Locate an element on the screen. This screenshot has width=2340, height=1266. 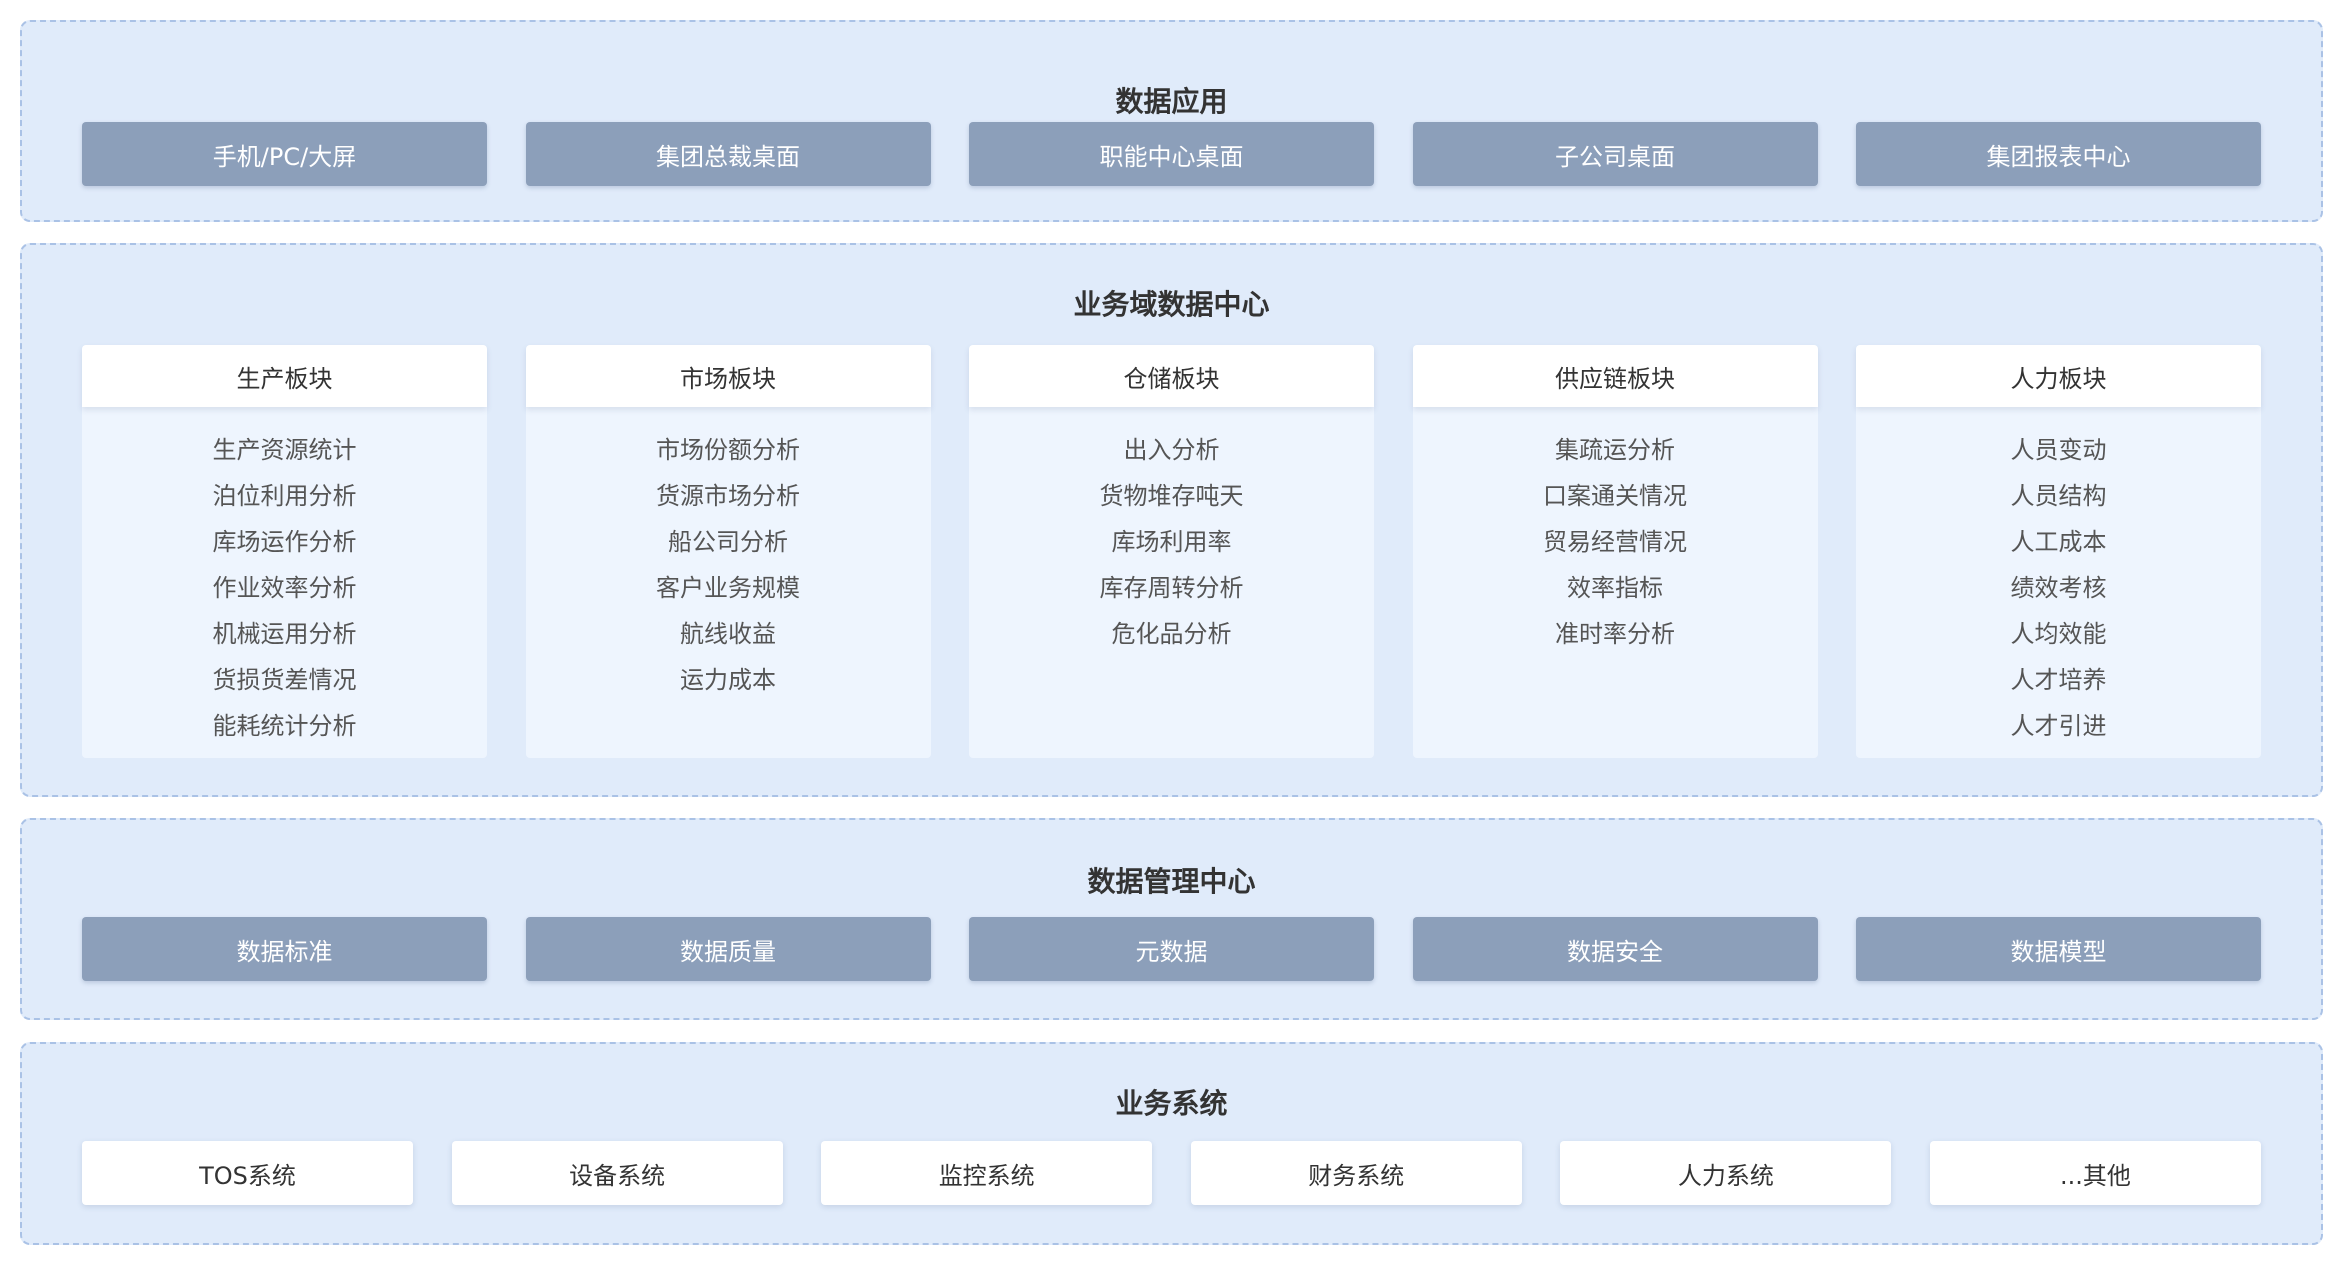
block-header: 仓储板块 is located at coordinates (1171, 376).